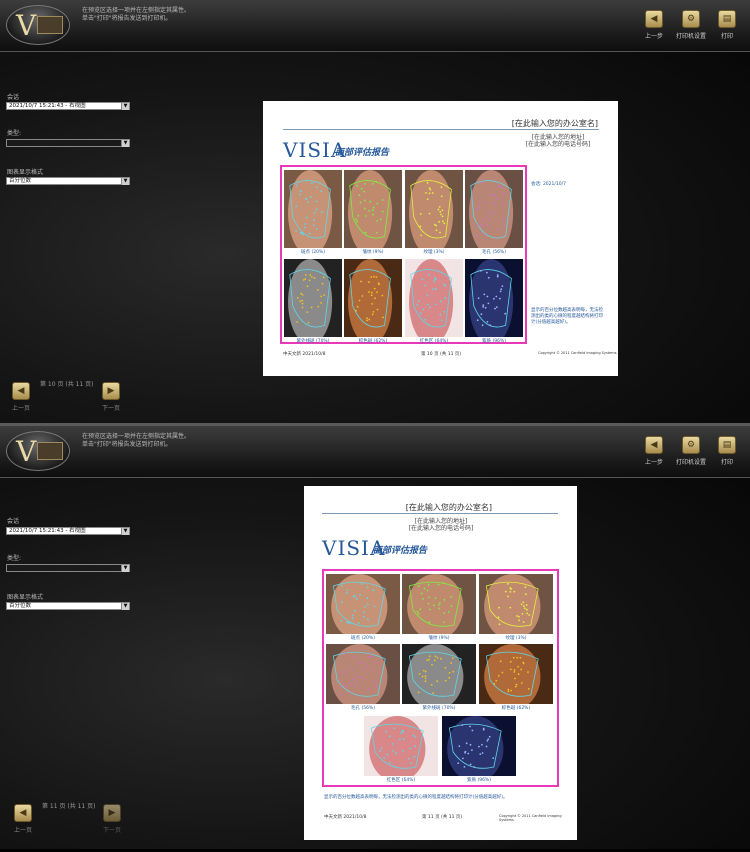 This screenshot has height=852, width=750. What do you see at coordinates (549, 184) in the screenshot?
I see `session-date: 会话: 2021/10/7` at bounding box center [549, 184].